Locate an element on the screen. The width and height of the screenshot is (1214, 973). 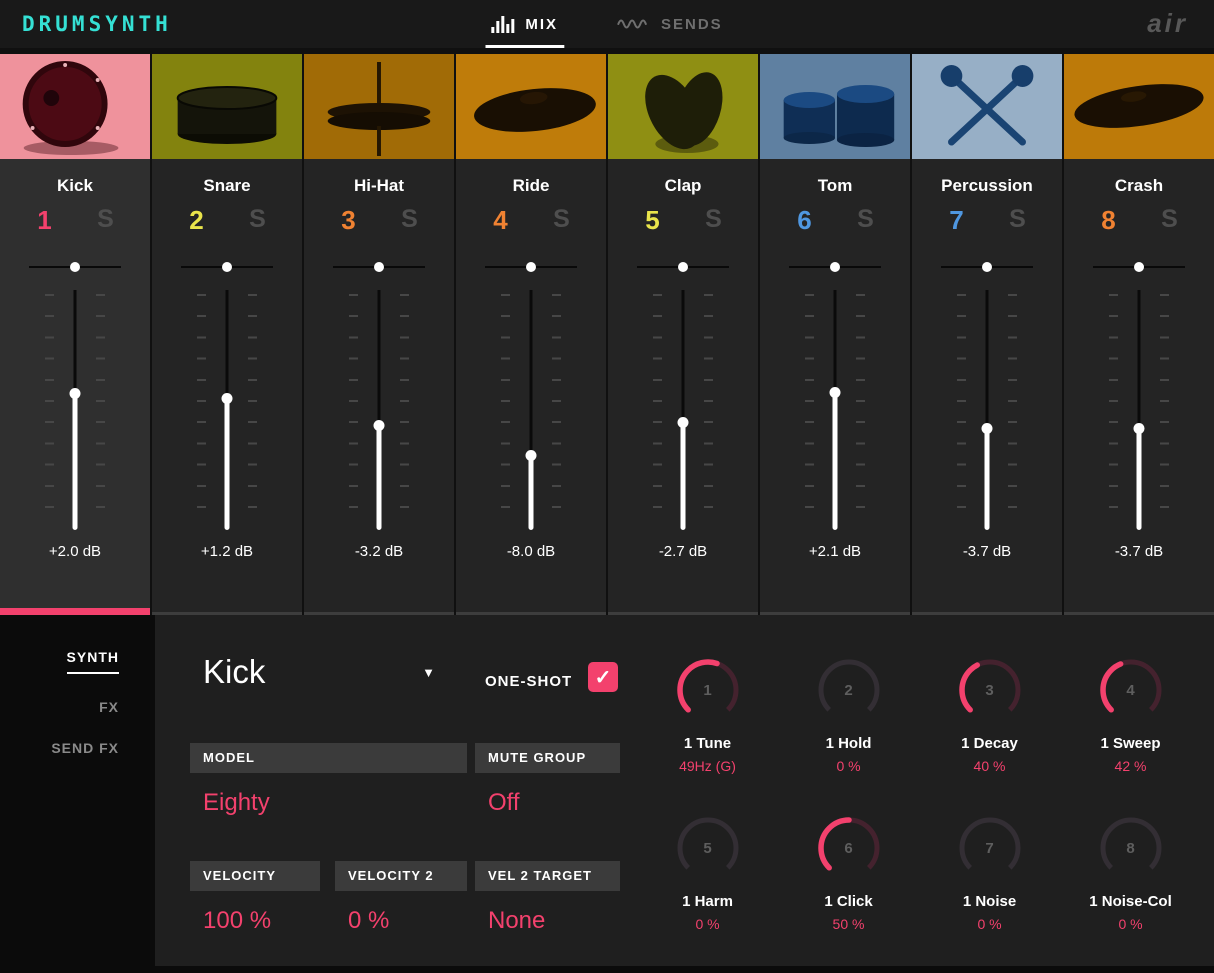
channel-strip-percussion: Percussion 7 S -3.7 dB is located at coordinates (987, 334).